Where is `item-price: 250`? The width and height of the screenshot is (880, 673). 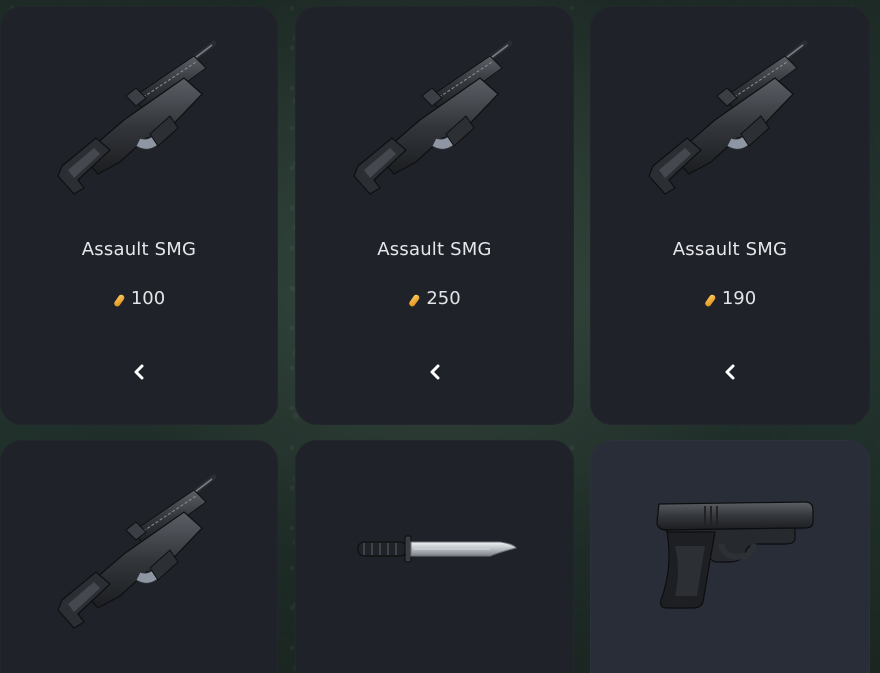 item-price: 250 is located at coordinates (434, 298).